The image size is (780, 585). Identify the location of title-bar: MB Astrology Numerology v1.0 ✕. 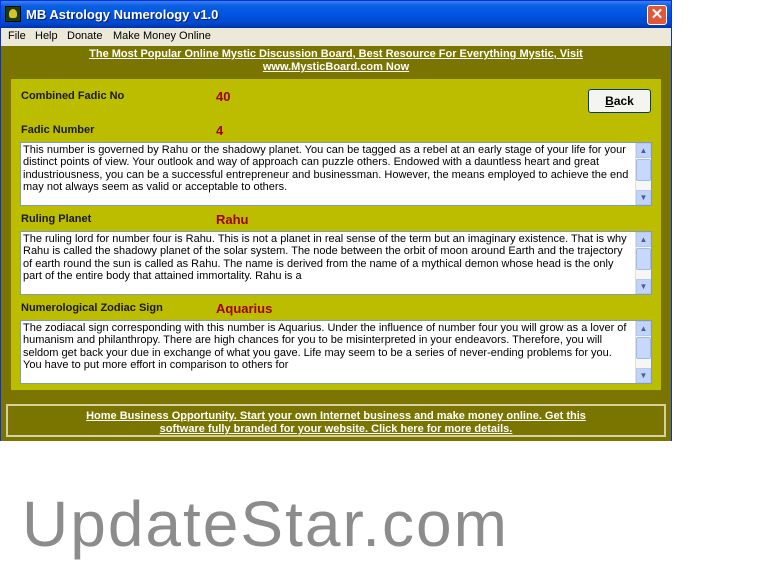
(336, 14).